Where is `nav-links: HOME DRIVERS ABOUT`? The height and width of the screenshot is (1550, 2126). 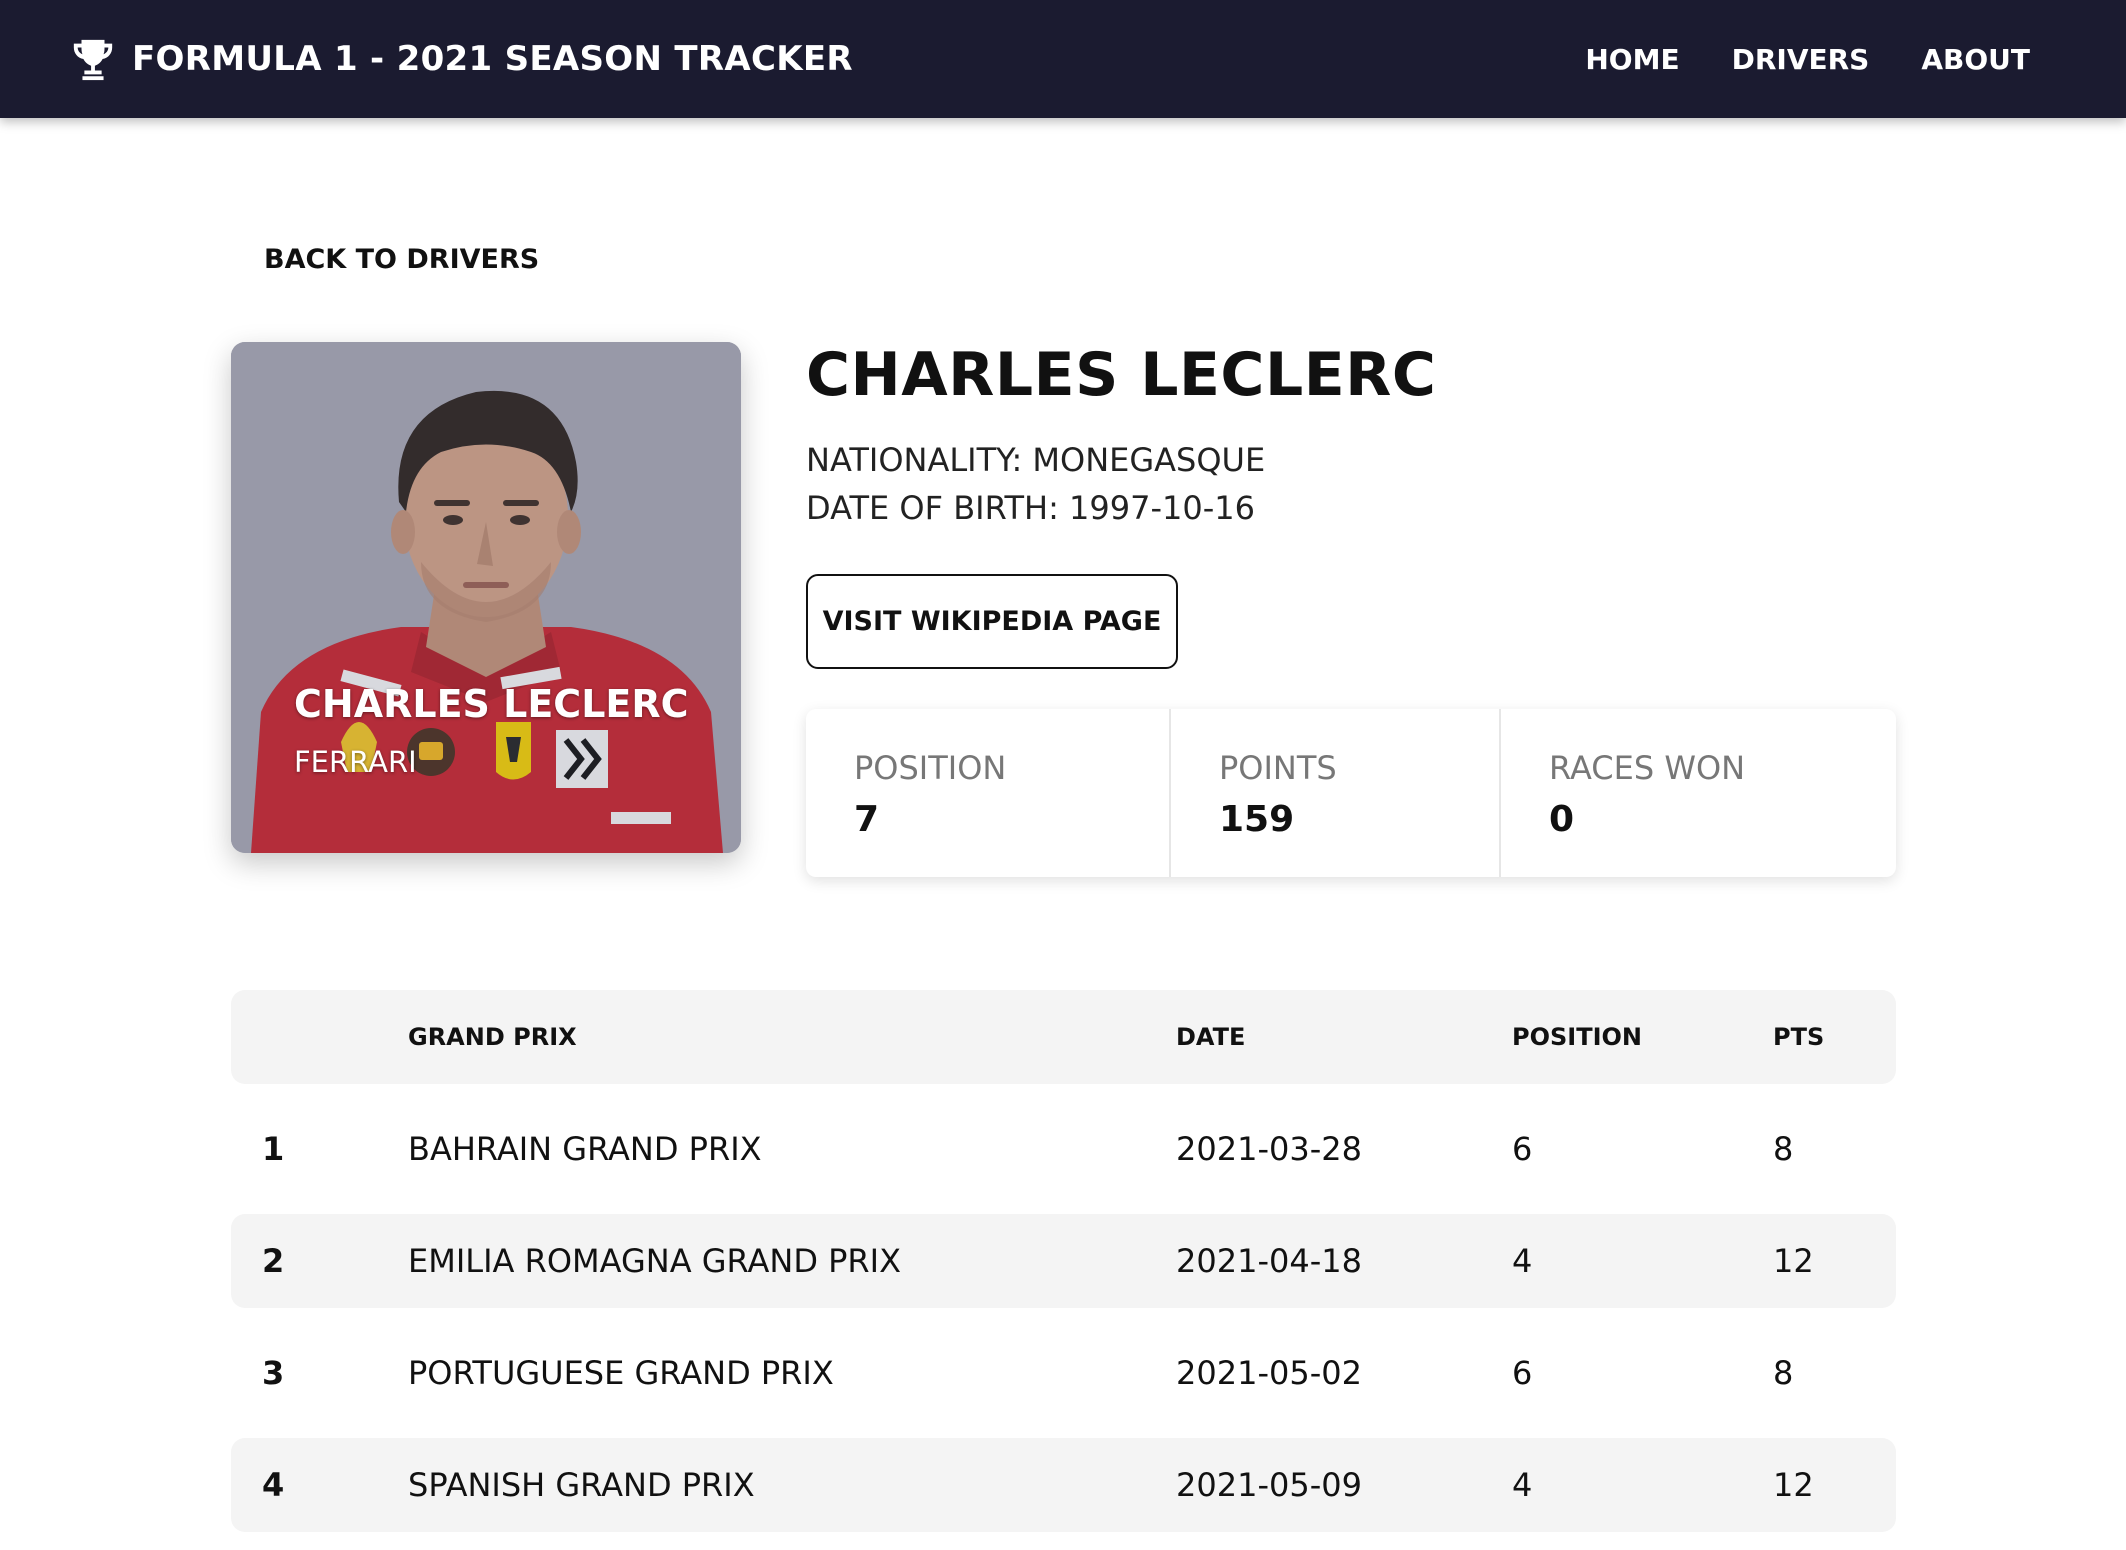
nav-links: HOME DRIVERS ABOUT is located at coordinates (1807, 59).